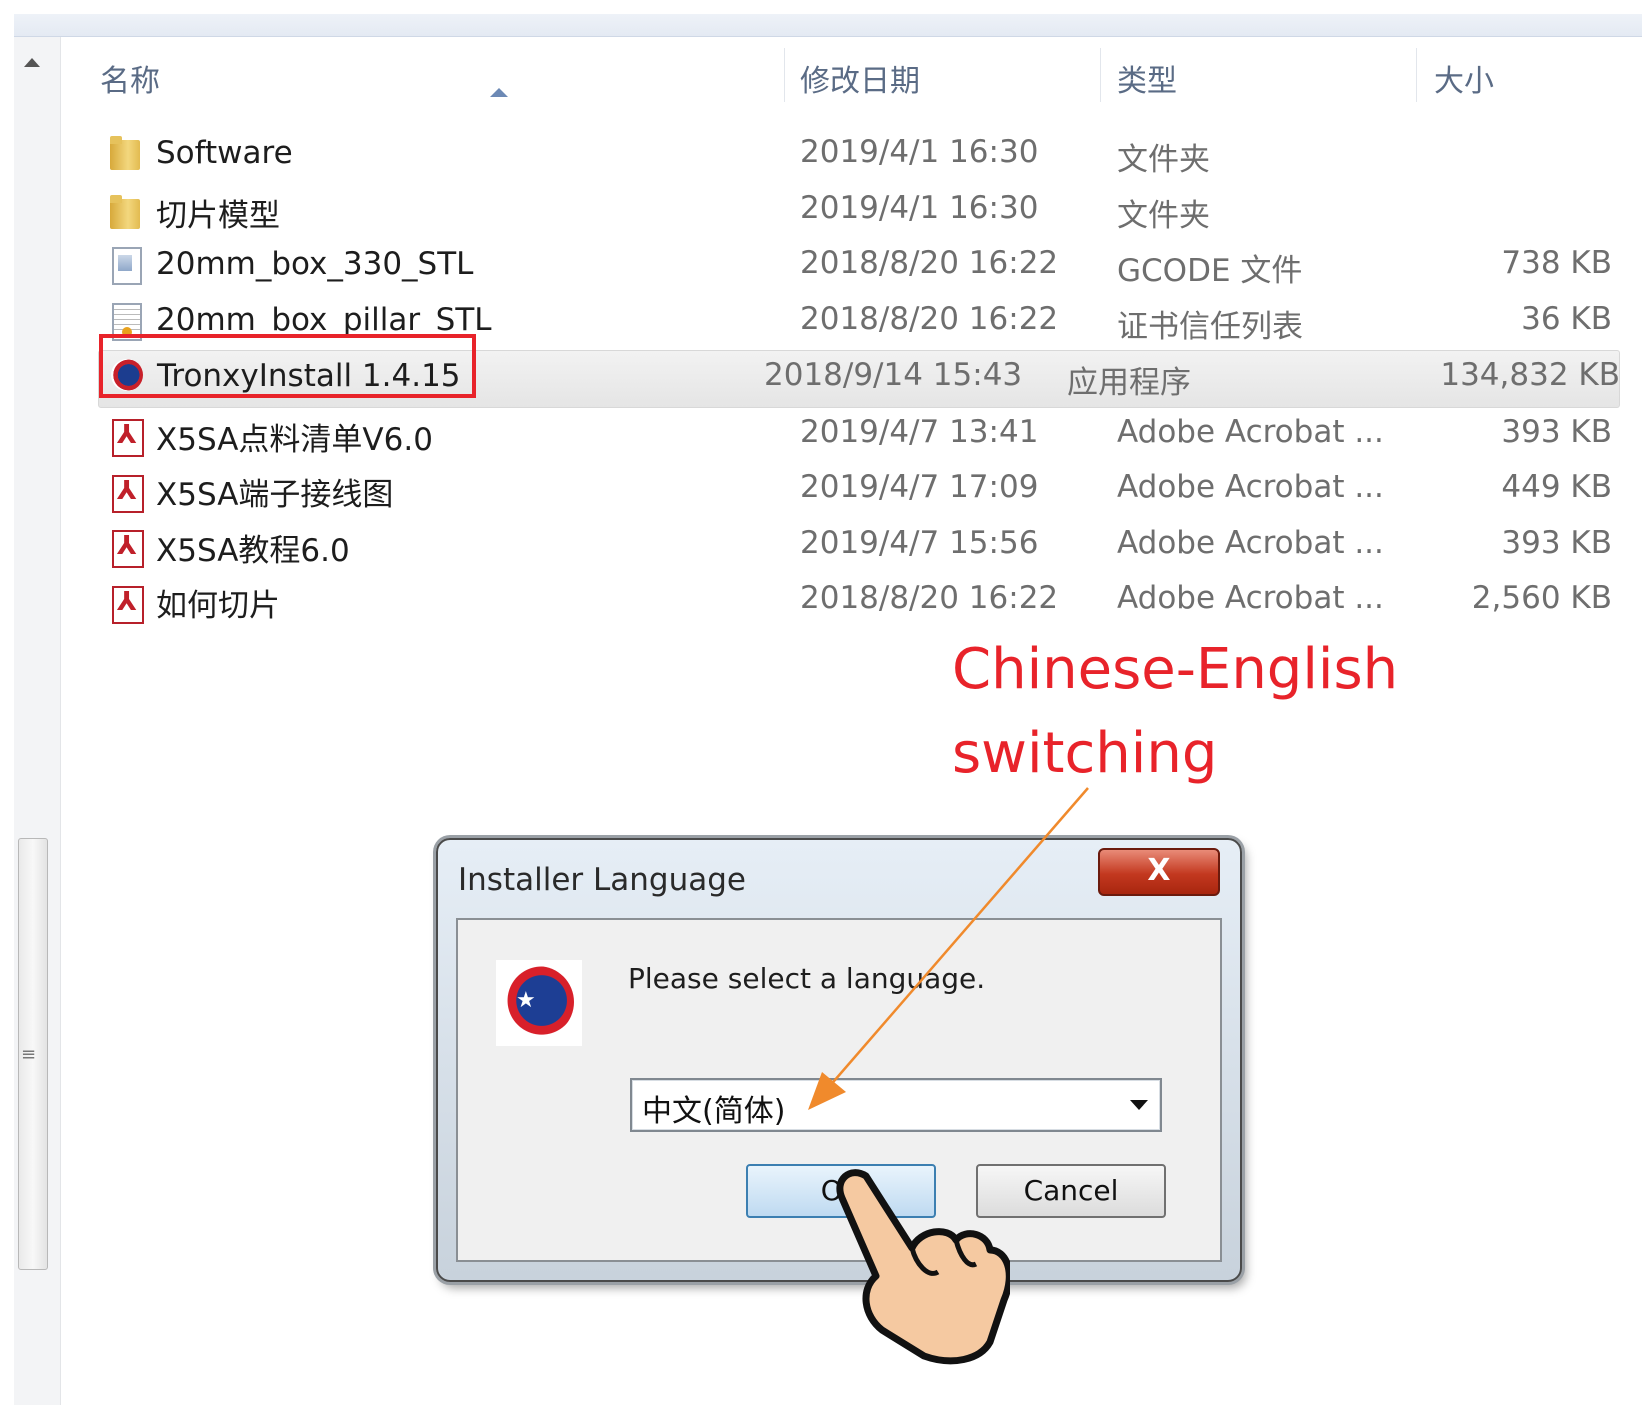 This screenshot has height=1405, width=1642. I want to click on language-select-value: 中文(简体), so click(714, 1111).